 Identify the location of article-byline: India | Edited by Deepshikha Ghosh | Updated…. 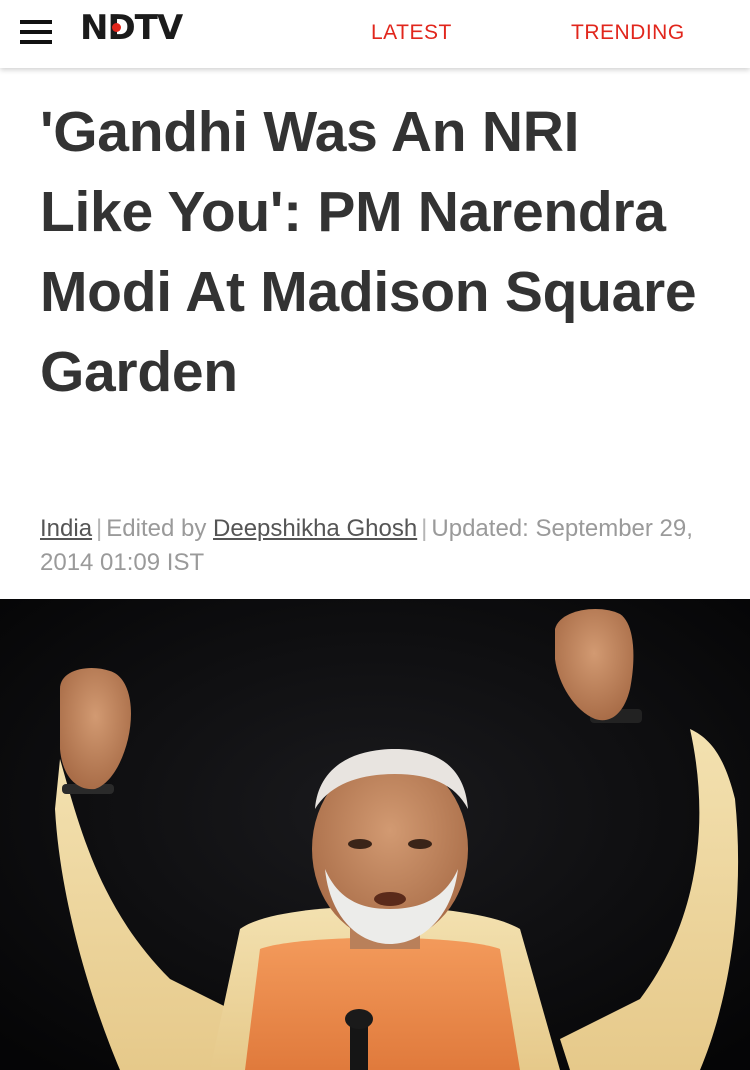
(380, 546).